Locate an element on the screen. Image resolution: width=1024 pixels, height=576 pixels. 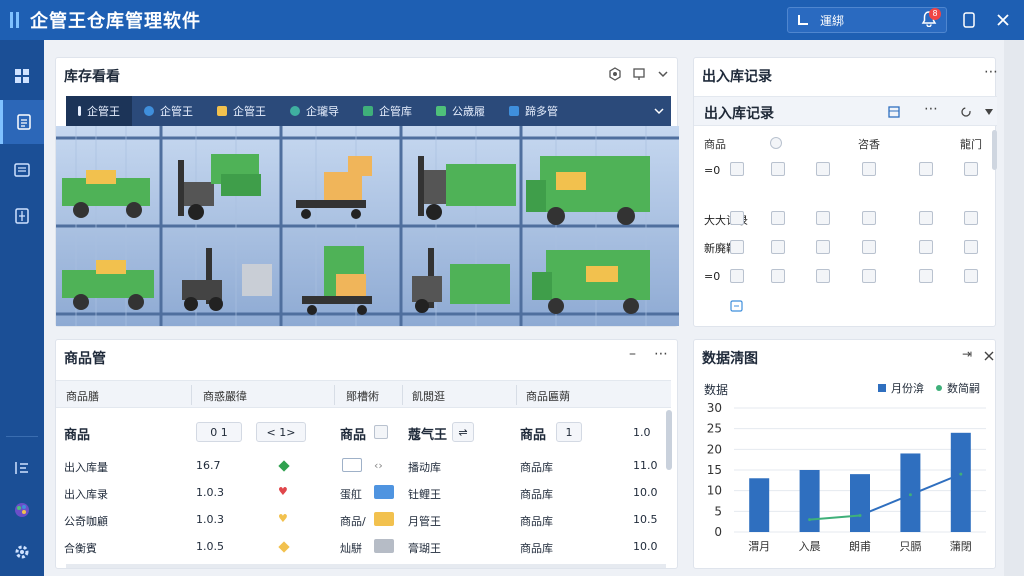
user-icon is located at coordinates (803, 20).